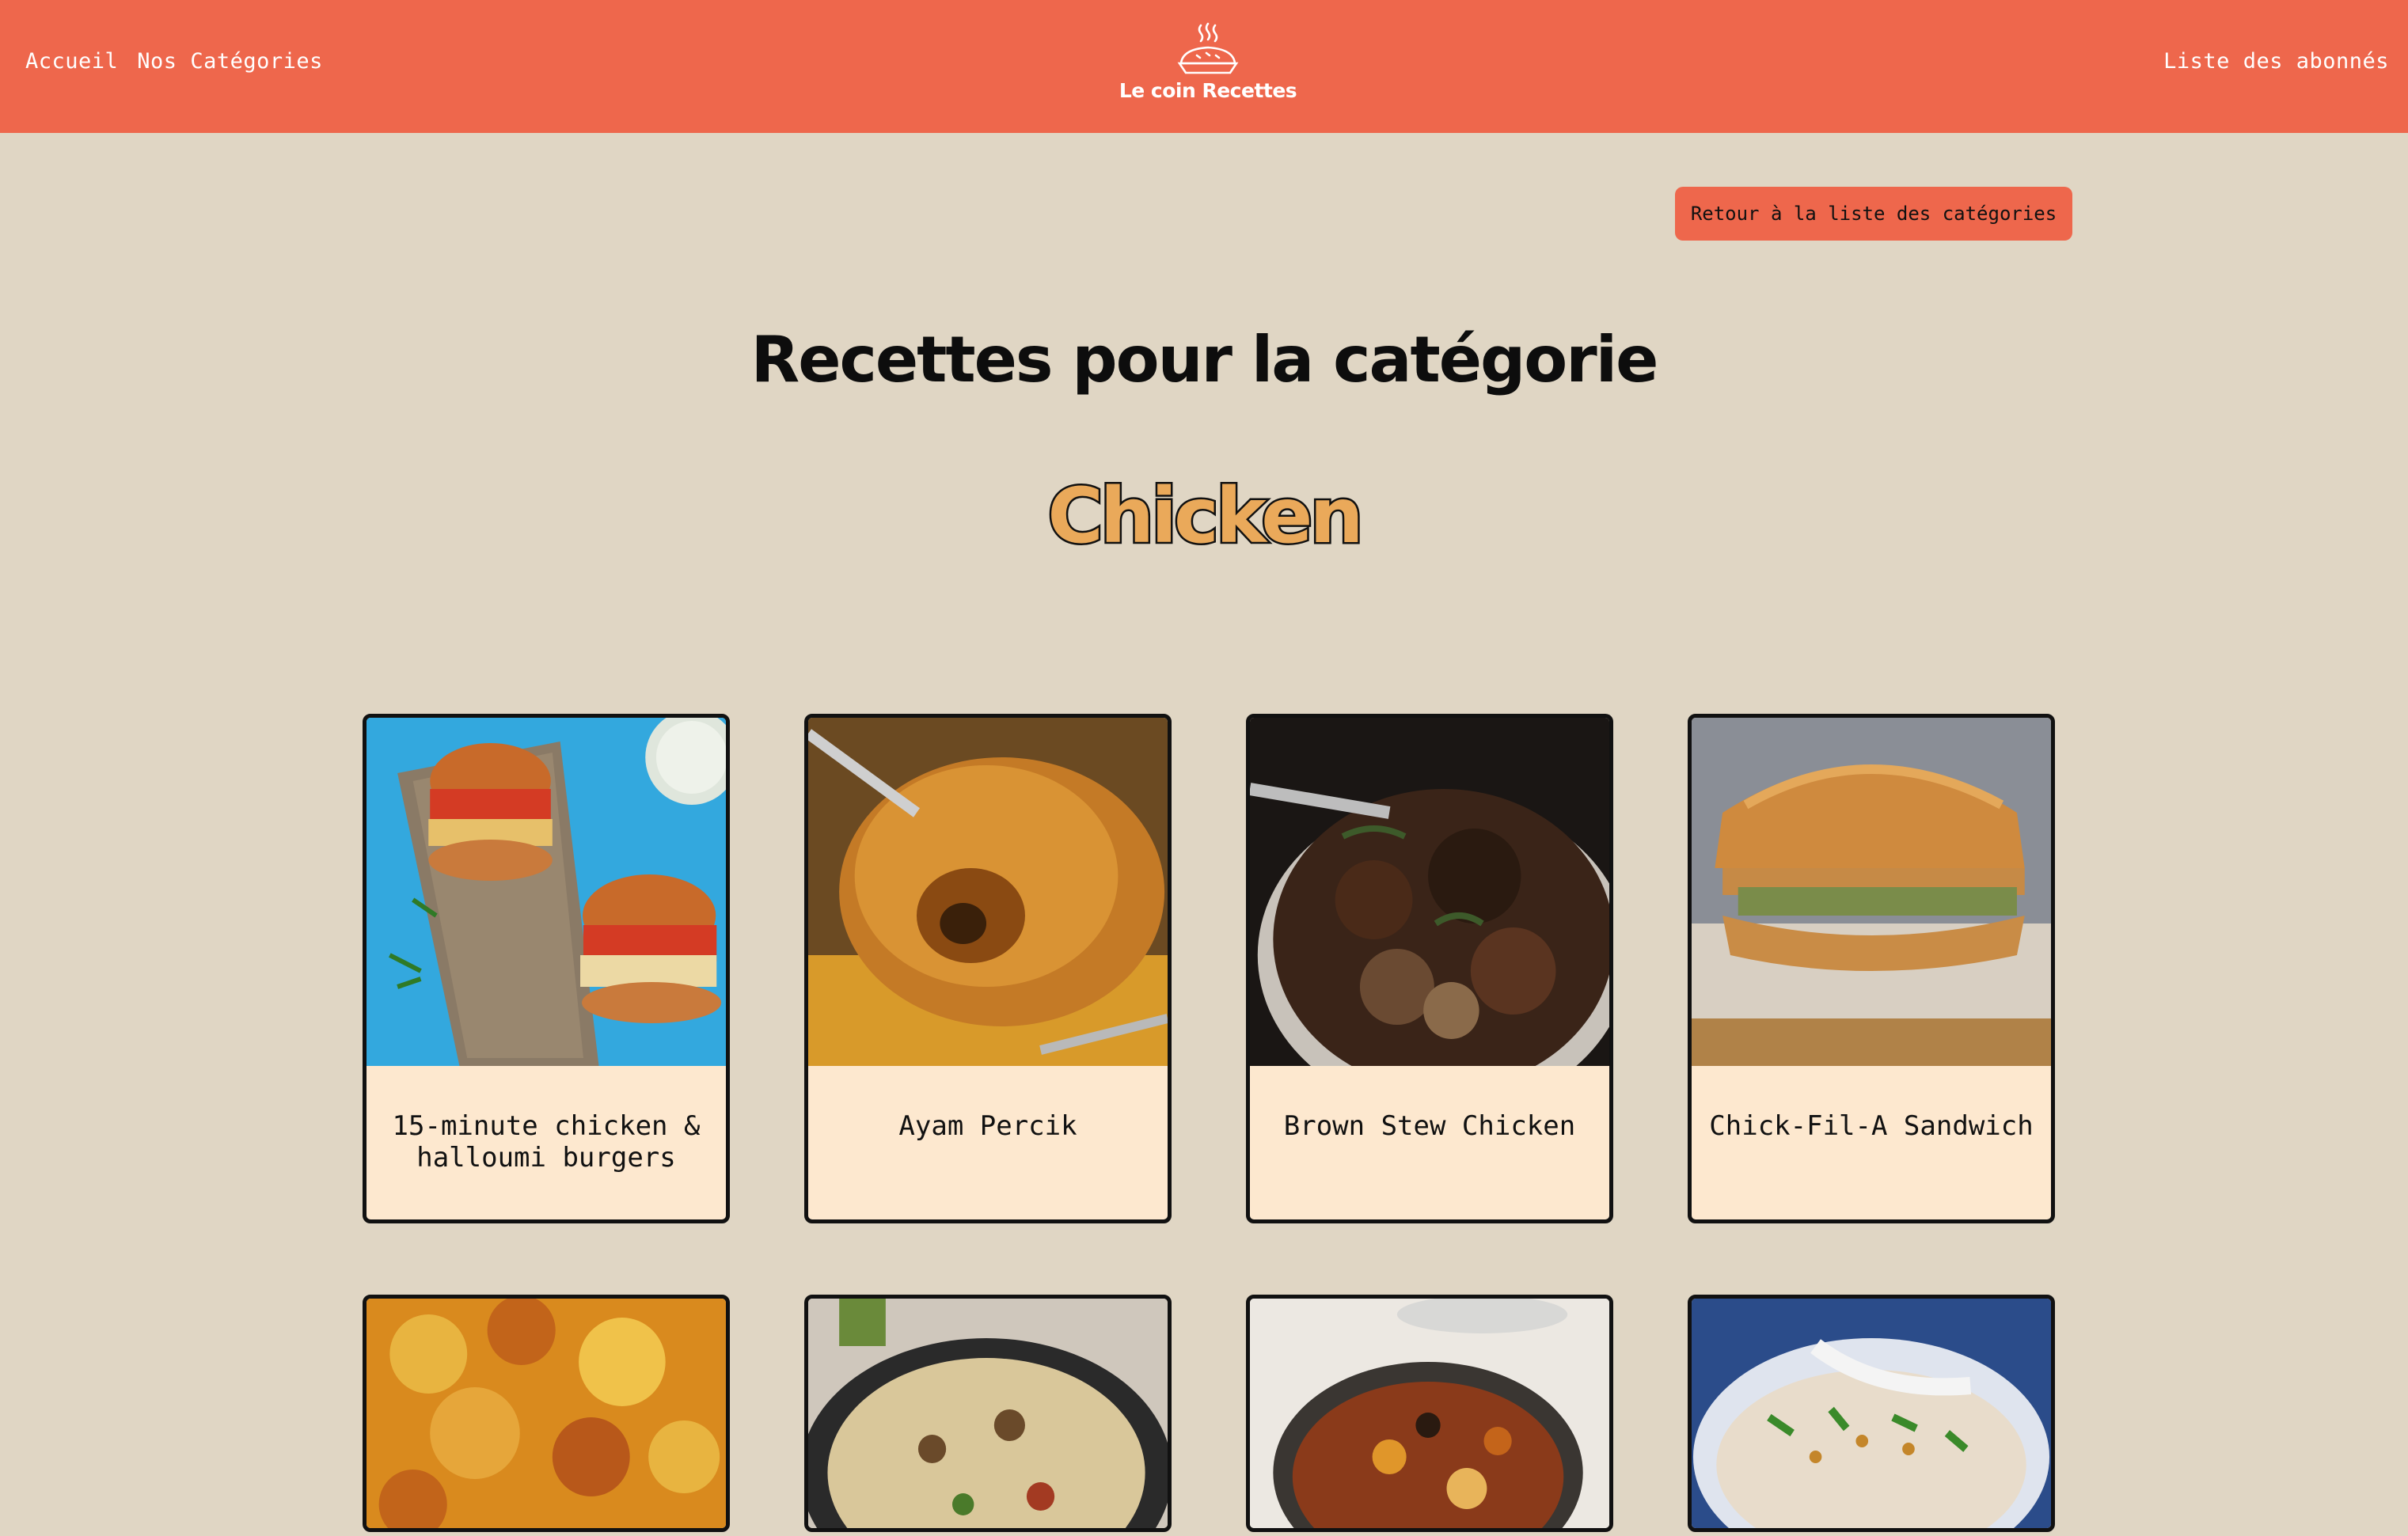  I want to click on recipe-title: Chick-Fil-A Sandwich, so click(1872, 1126).